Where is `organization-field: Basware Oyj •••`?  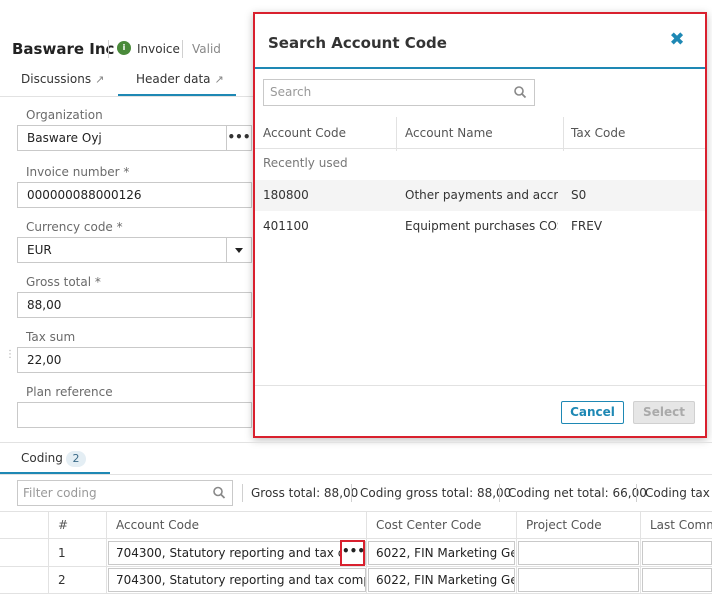
organization-field: Basware Oyj ••• is located at coordinates (134, 138).